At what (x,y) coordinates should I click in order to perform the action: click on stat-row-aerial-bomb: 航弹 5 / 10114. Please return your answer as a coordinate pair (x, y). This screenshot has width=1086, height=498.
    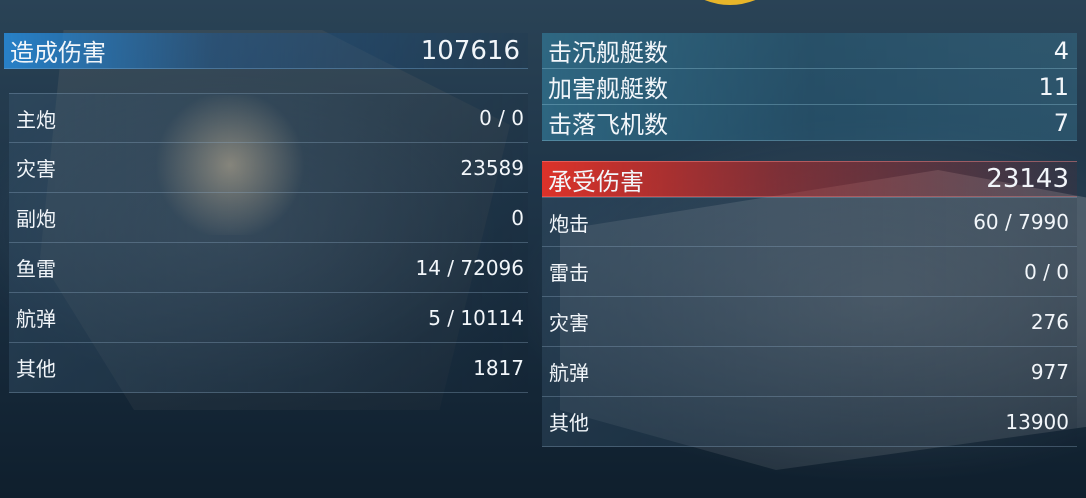
    Looking at the image, I should click on (268, 318).